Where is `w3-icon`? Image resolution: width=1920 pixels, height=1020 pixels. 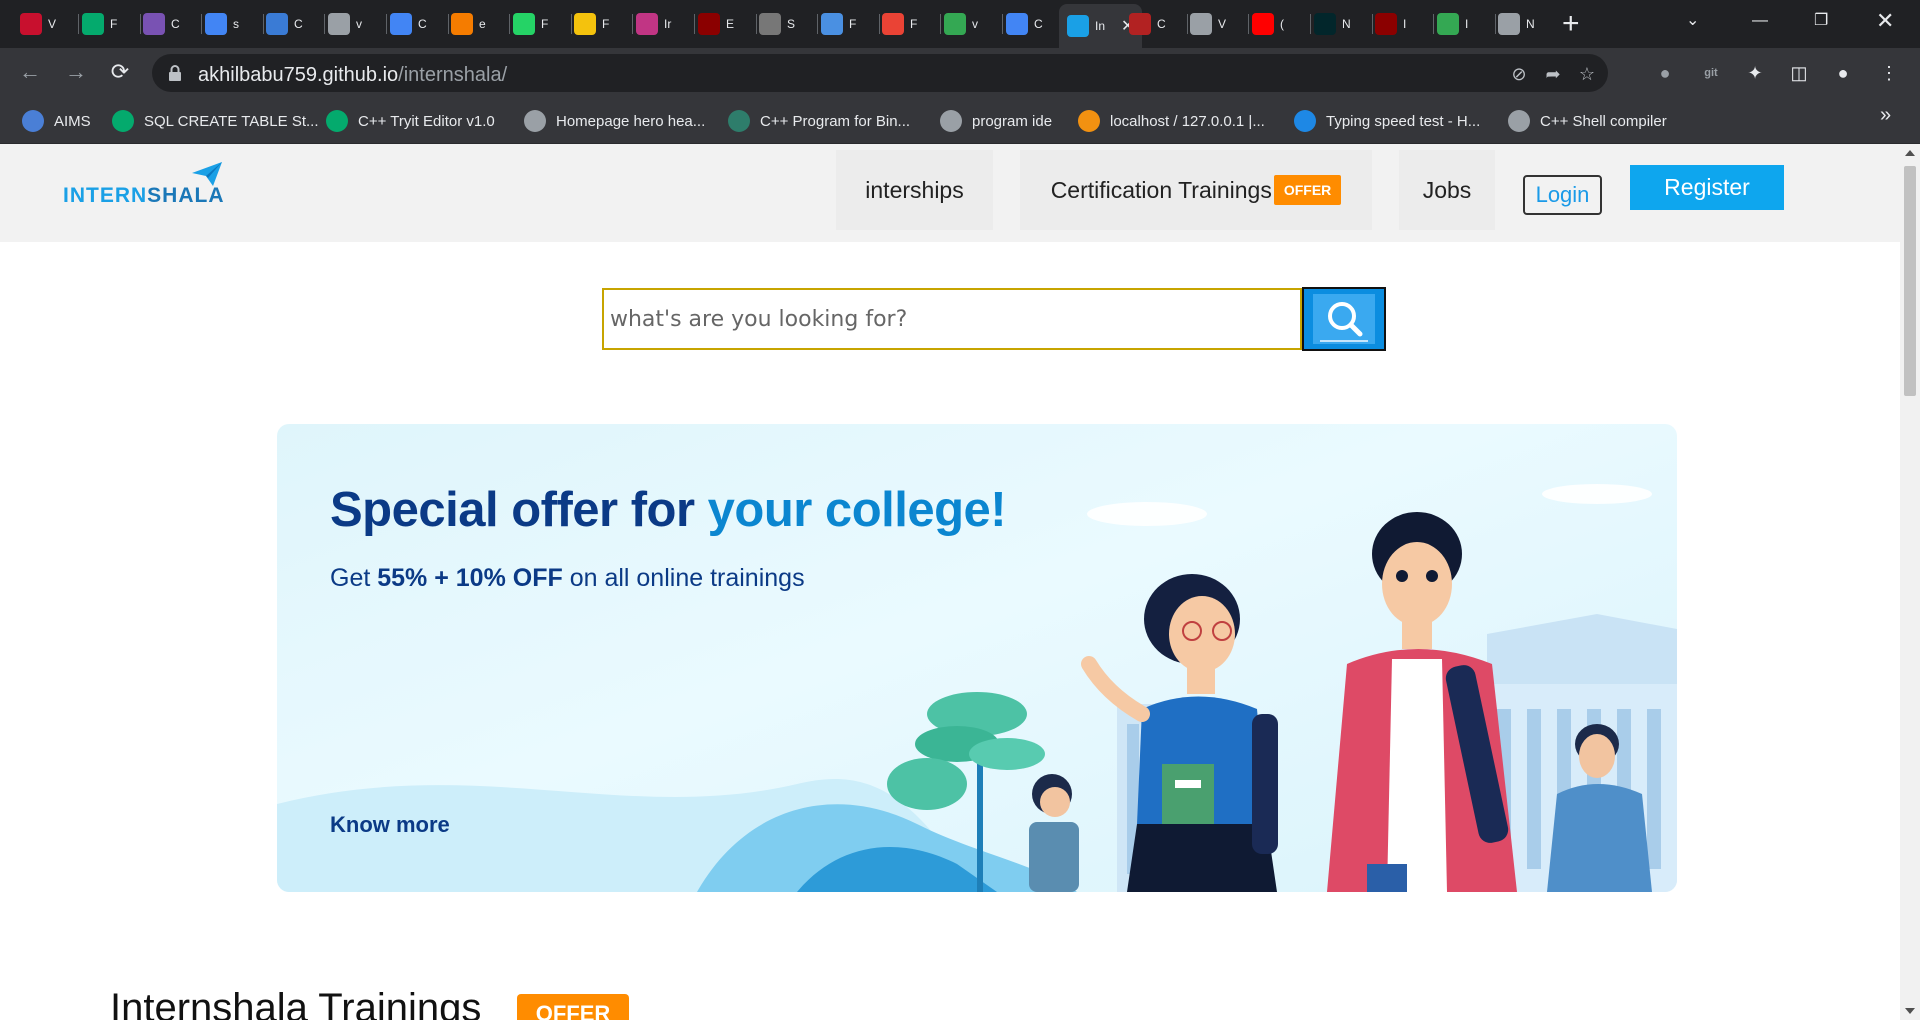
w3-icon is located at coordinates (93, 24).